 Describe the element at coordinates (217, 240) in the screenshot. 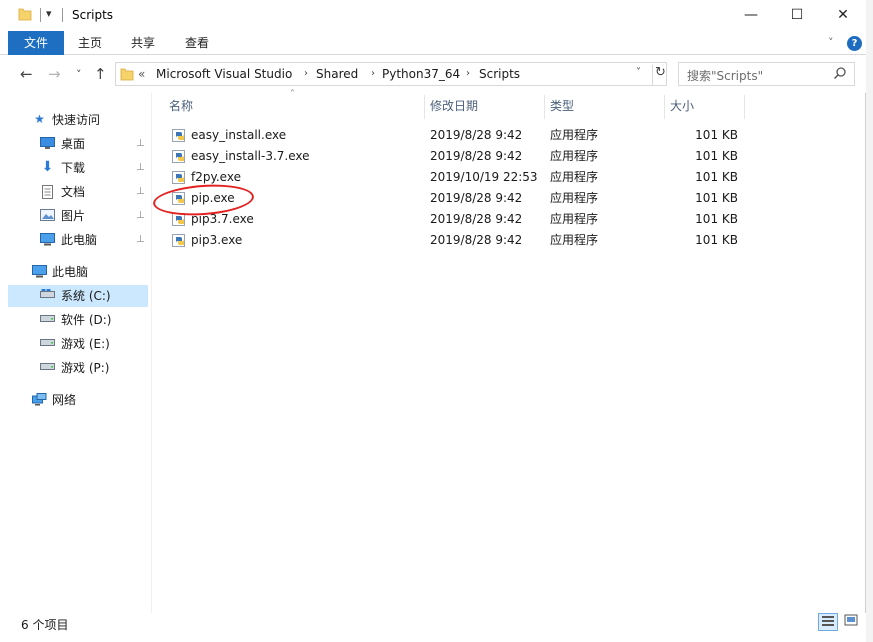

I see `file-name: pip3.exe` at that location.